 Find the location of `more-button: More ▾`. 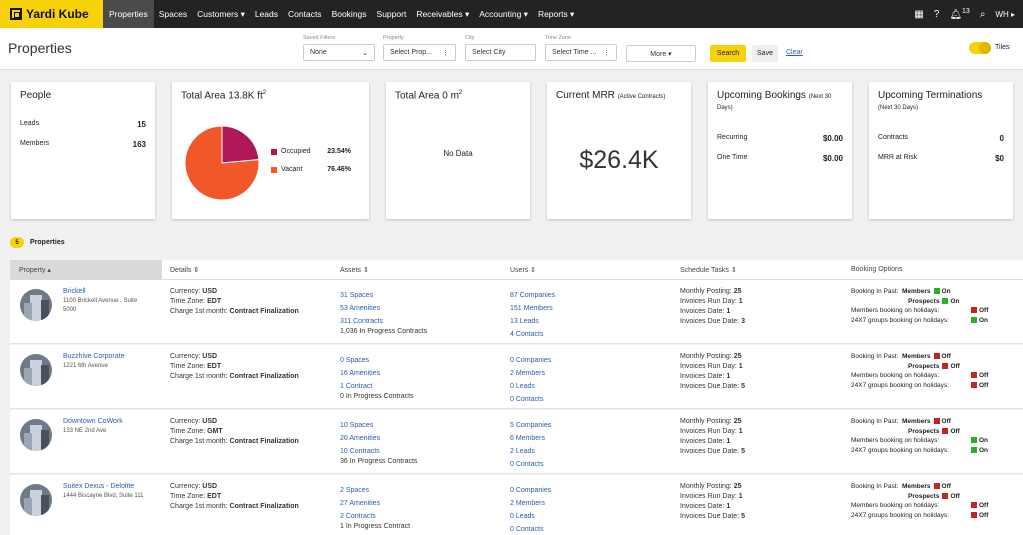

more-button: More ▾ is located at coordinates (661, 53).